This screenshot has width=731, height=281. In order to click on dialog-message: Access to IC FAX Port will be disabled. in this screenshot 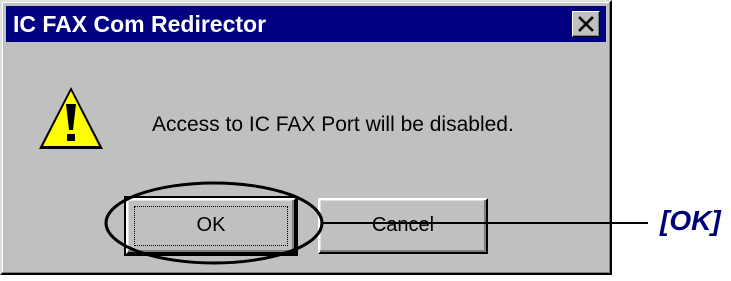, I will do `click(333, 124)`.